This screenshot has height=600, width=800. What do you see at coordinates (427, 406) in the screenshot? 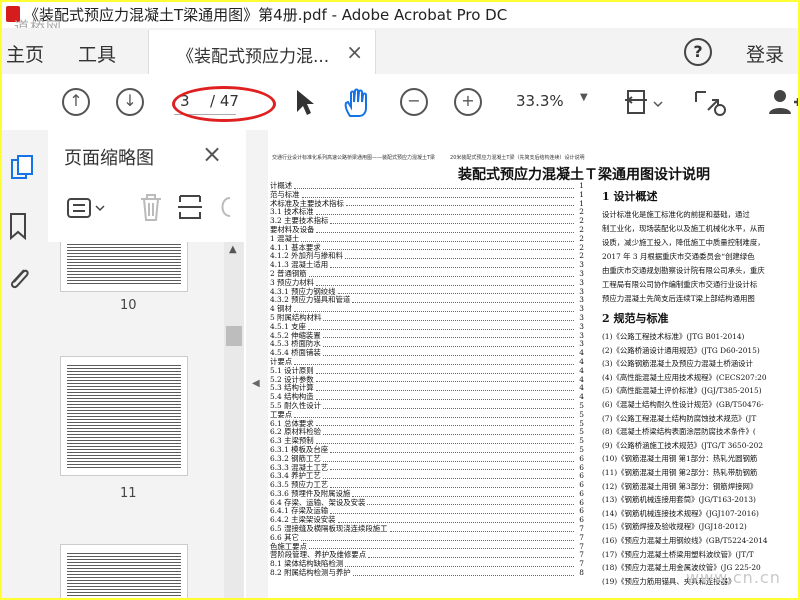
I see `toc-entry: 5.5 耐久性设计 5` at bounding box center [427, 406].